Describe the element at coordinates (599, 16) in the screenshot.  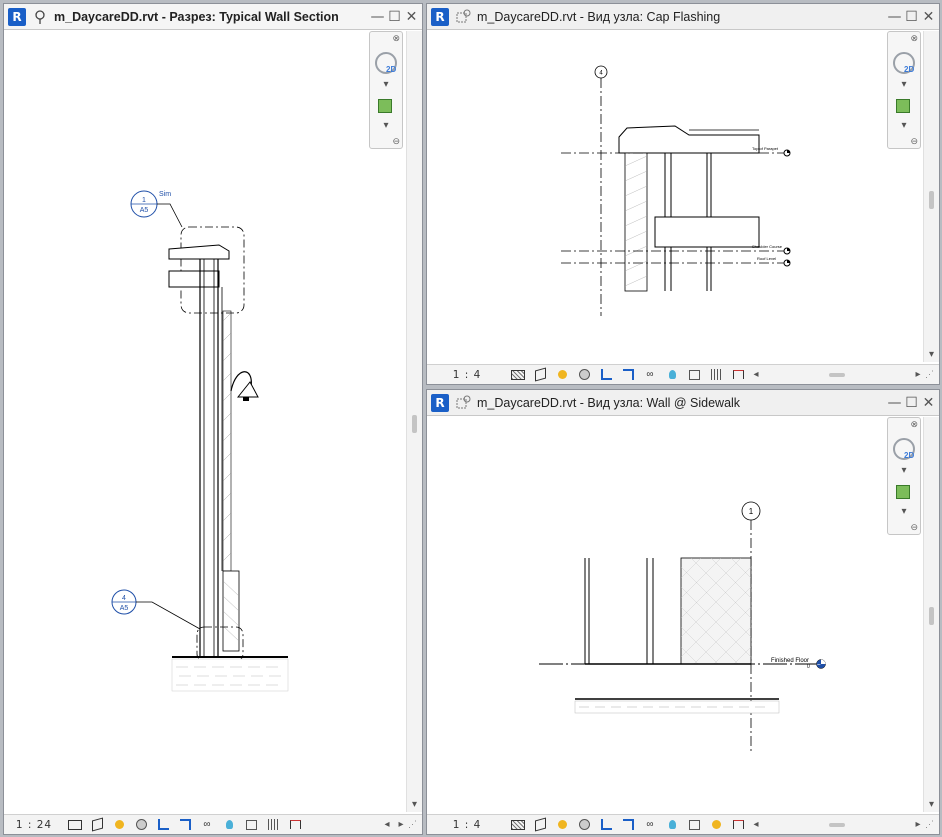
I see `window-title: m_DaycareDD.rvt - Вид узла: Cap Flashing` at that location.